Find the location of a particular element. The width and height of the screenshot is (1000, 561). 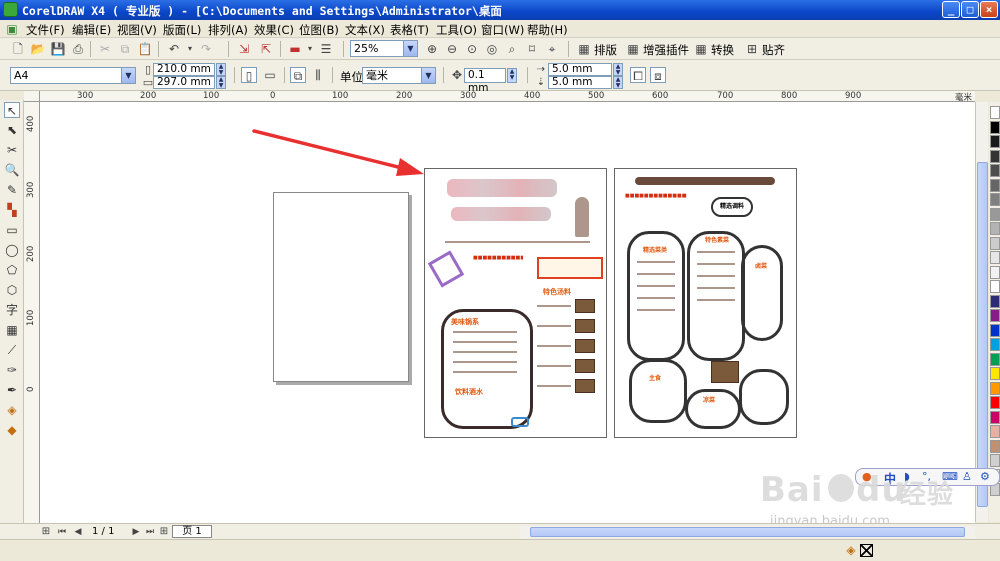

duplicate-distance-x-input: 5.0 mm is located at coordinates (580, 69).